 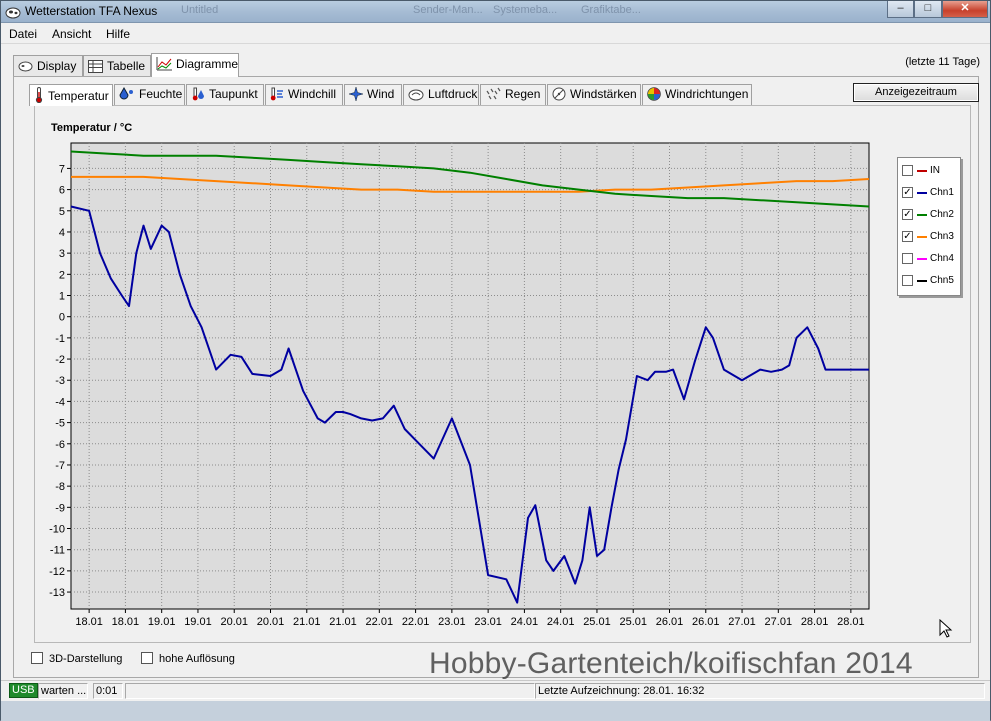 I want to click on legend-item-chn4: Chn4, so click(x=931, y=259).